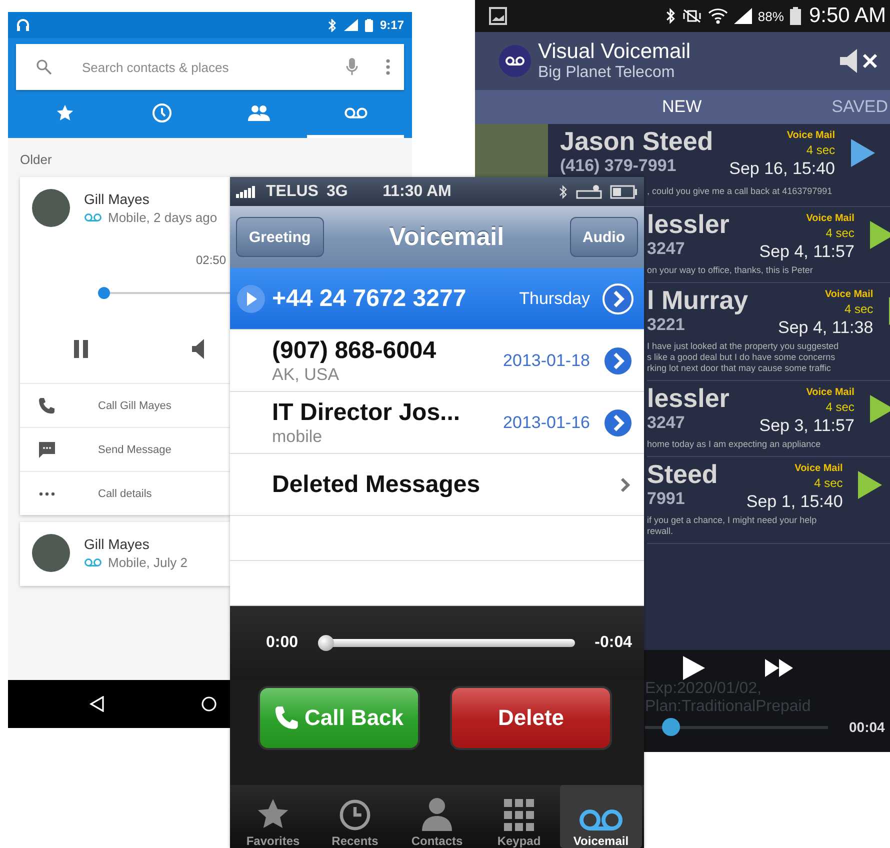 The image size is (890, 848). I want to click on caller-detail: mobile, so click(298, 436).